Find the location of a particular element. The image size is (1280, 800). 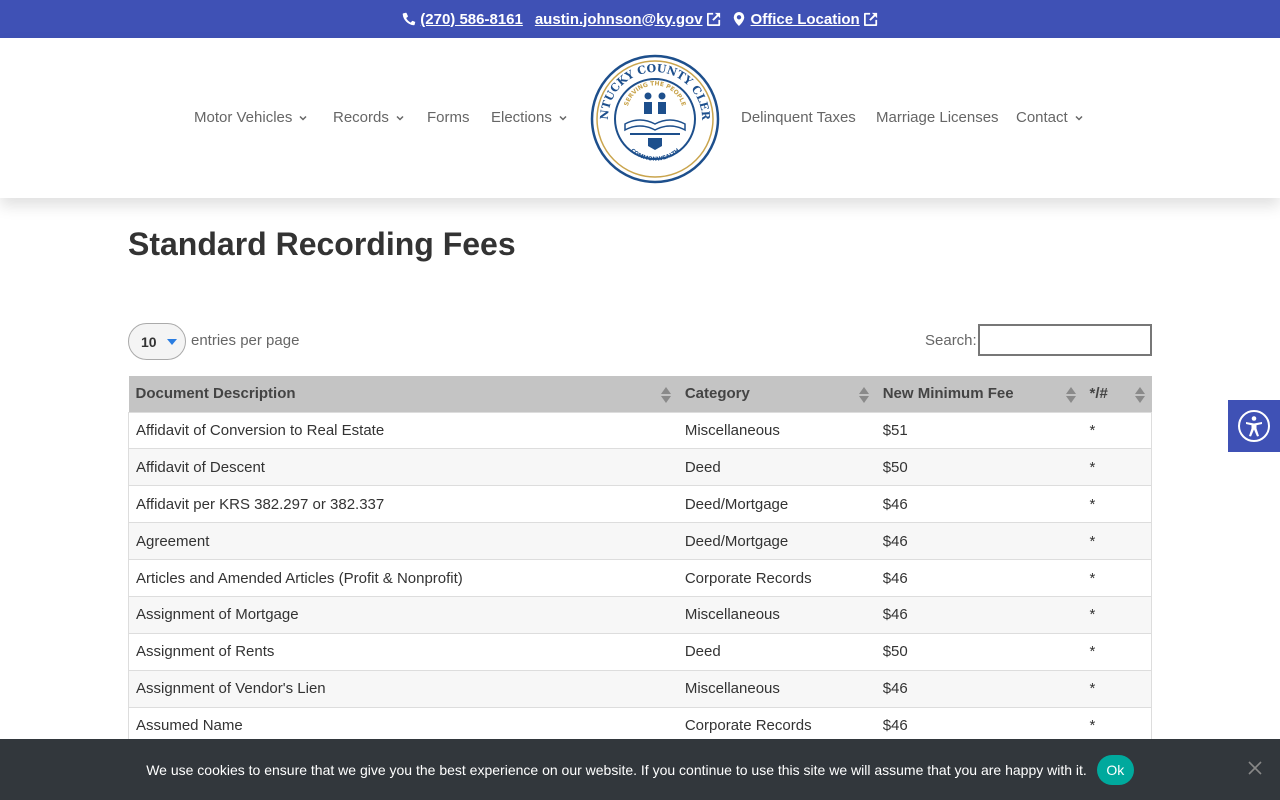

cookie-ok-button: Ok is located at coordinates (1115, 769).